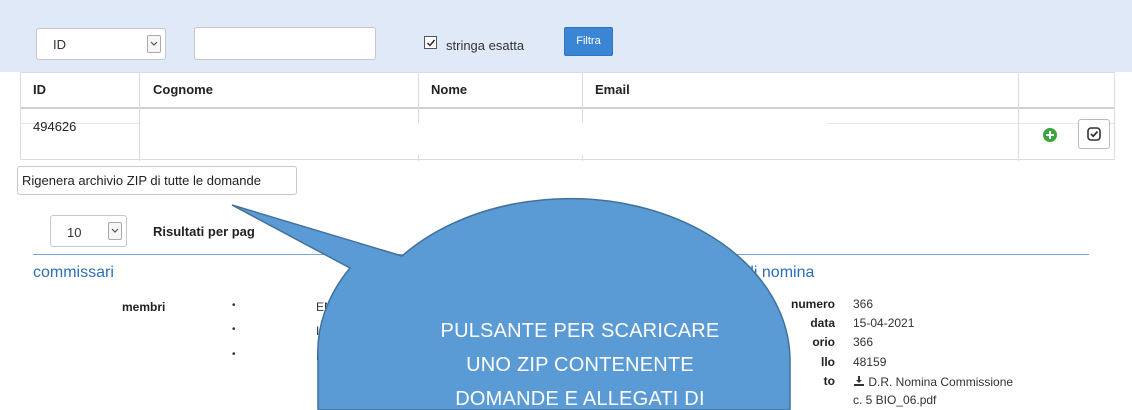  What do you see at coordinates (177, 90) in the screenshot?
I see `column-header-cognome: Cognome` at bounding box center [177, 90].